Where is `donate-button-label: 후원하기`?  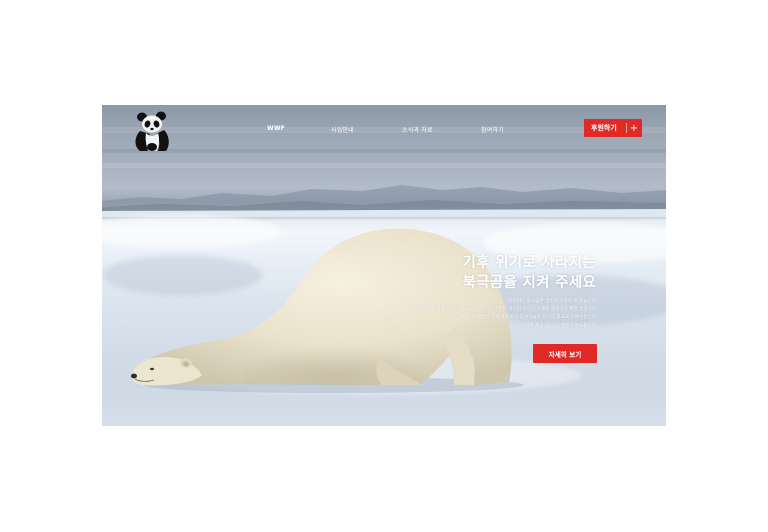
donate-button-label: 후원하기 is located at coordinates (604, 128).